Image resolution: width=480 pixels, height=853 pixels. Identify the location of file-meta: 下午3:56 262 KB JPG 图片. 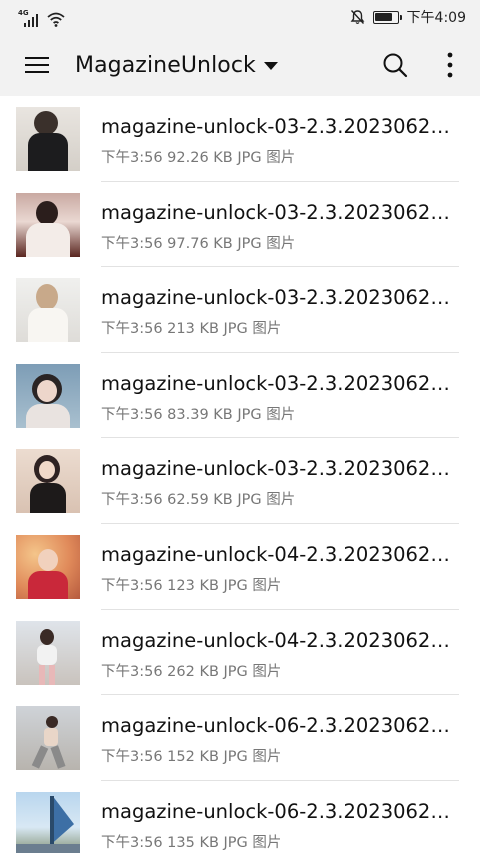
(191, 671).